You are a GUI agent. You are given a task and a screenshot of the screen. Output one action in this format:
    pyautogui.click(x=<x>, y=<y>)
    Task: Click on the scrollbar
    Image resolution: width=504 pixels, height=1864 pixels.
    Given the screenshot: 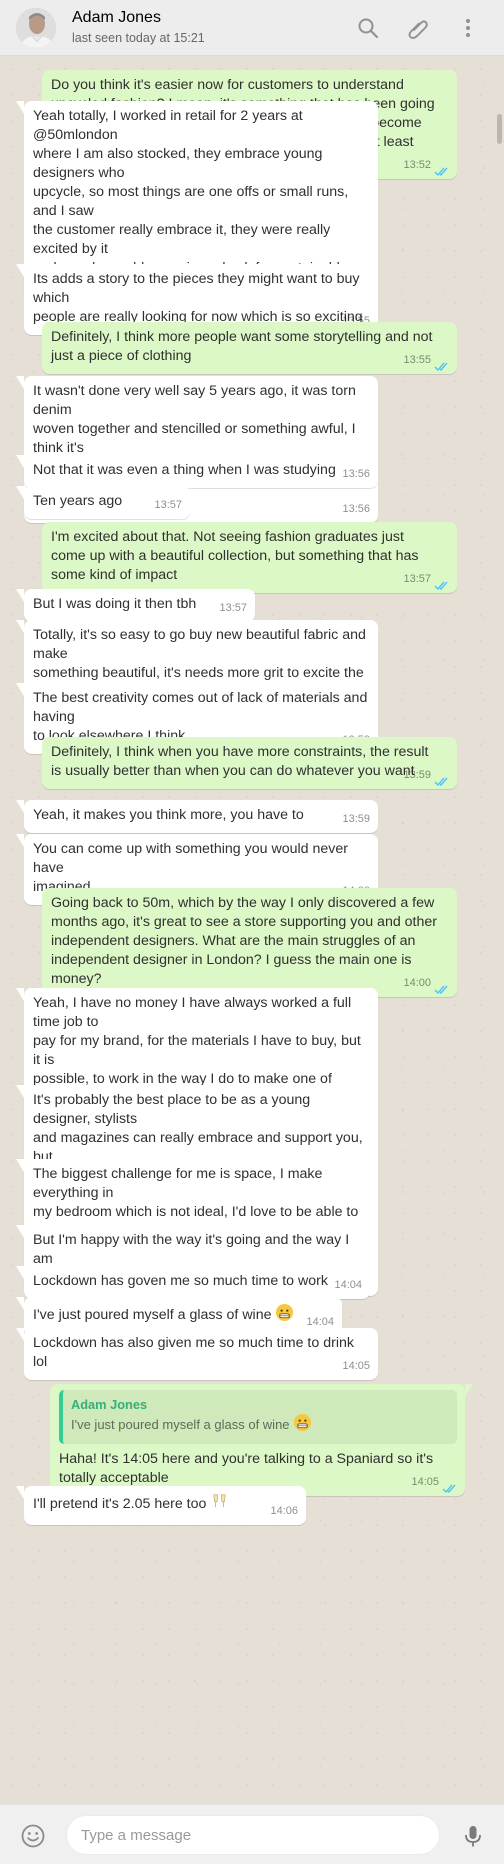 What is the action you would take?
    pyautogui.click(x=499, y=129)
    